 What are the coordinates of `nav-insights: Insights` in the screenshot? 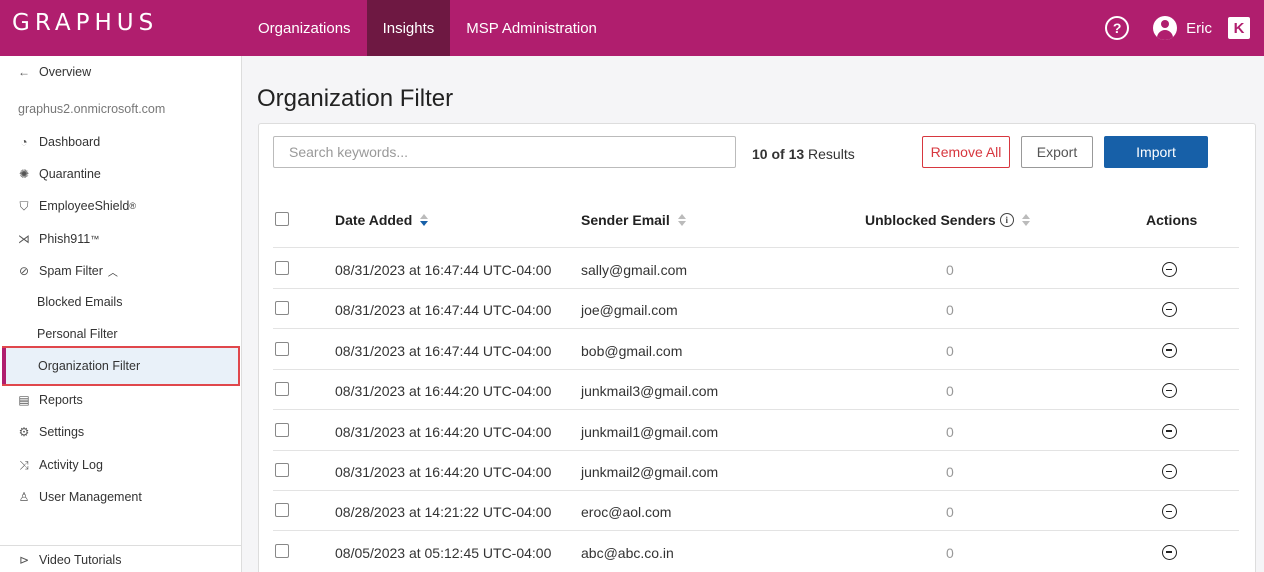 It's located at (408, 28).